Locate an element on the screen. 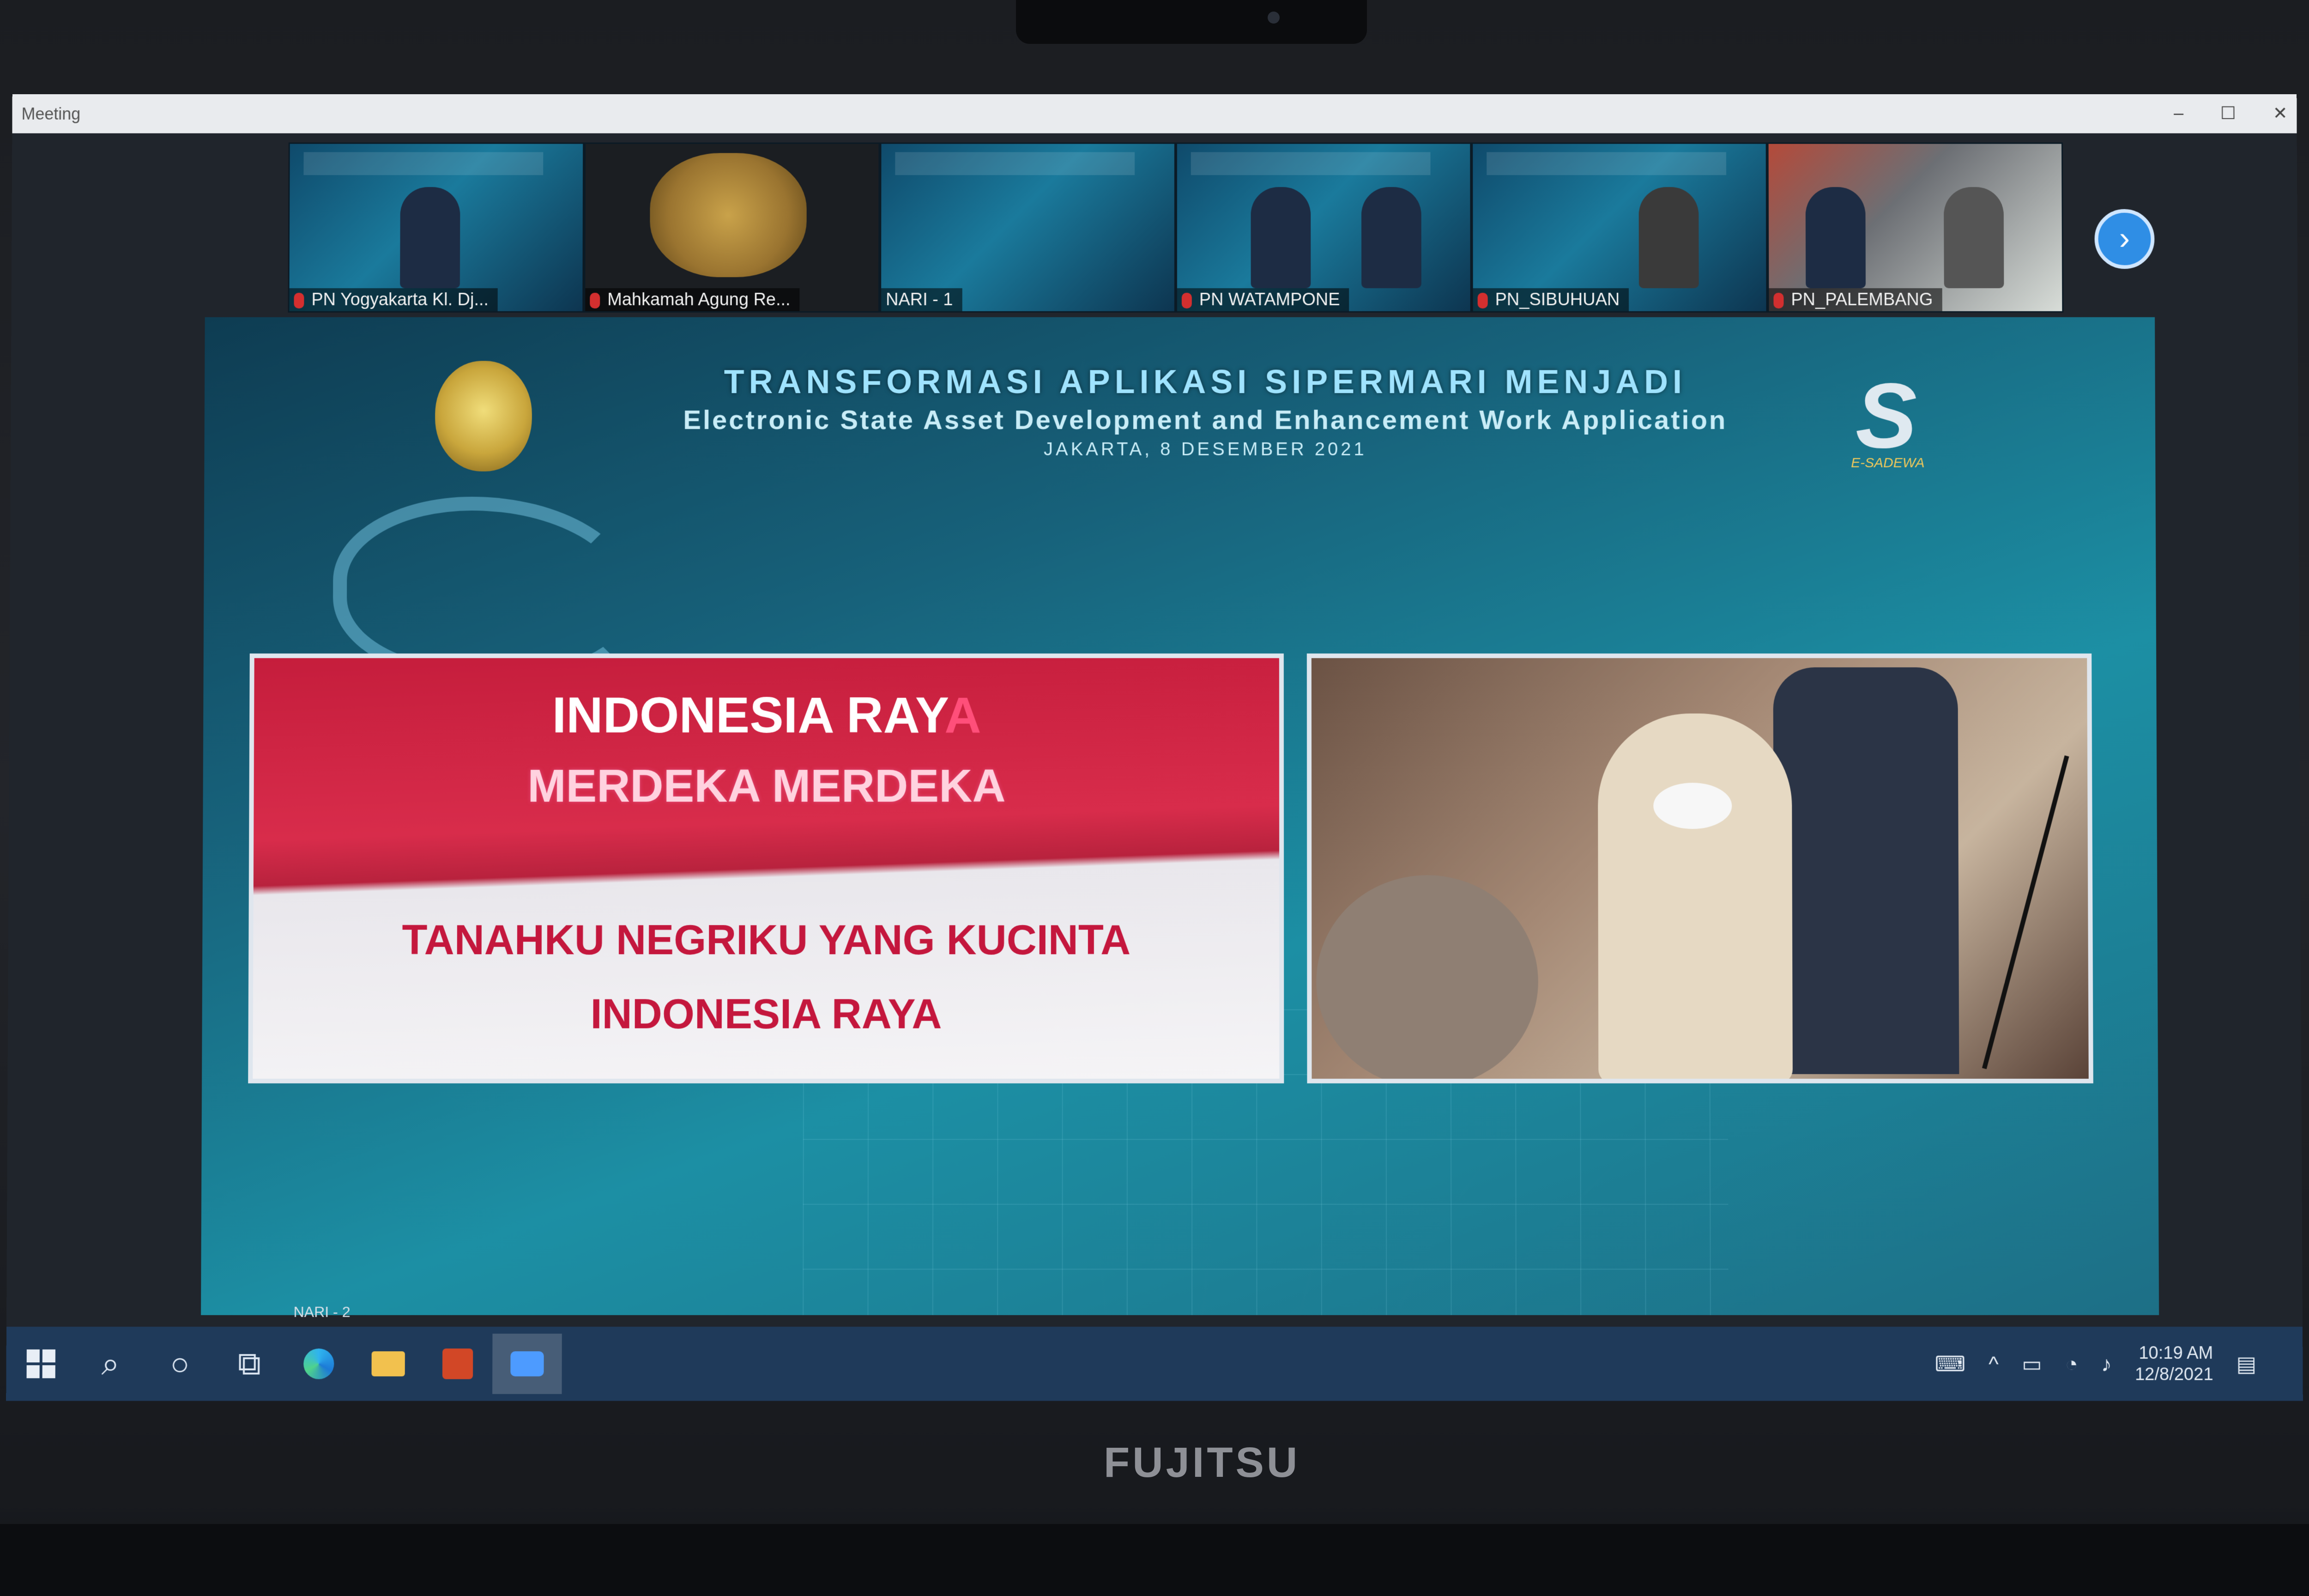  participant-name: PN_PALEMBANG is located at coordinates (1855, 299).